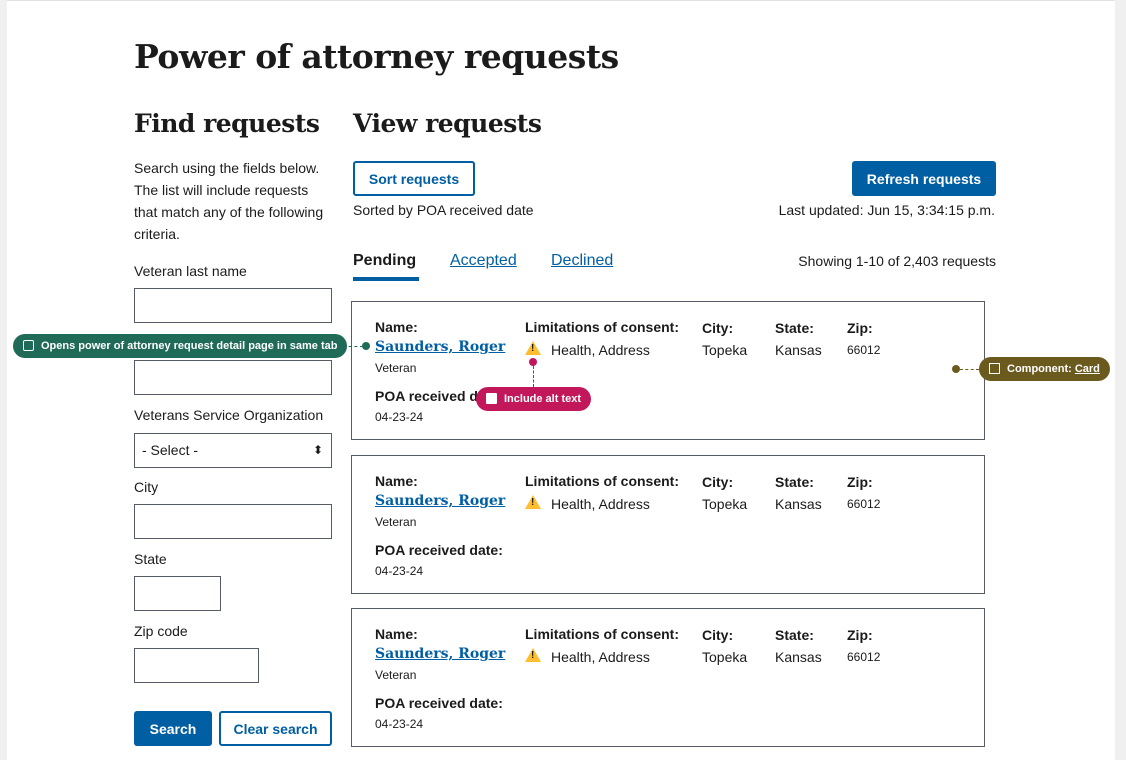 Image resolution: width=1126 pixels, height=760 pixels. I want to click on showing-count-text: Showing 1-10 of 2,403 requests, so click(897, 261).